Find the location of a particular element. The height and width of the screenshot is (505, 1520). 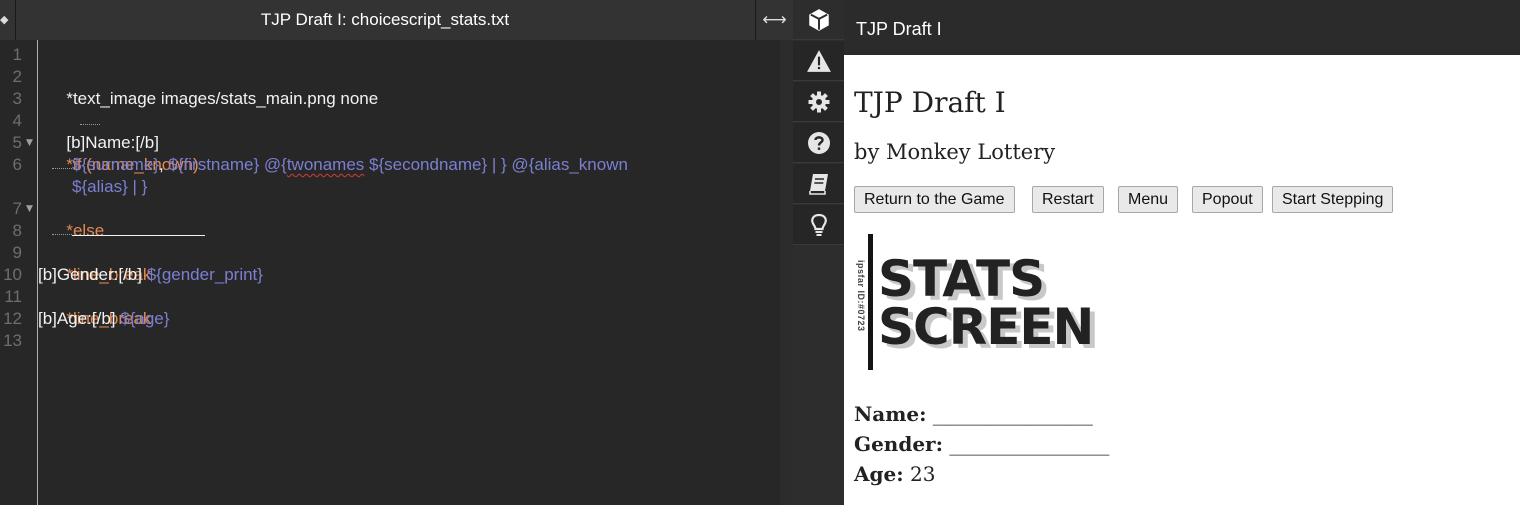

banner-word-screen: SCREEN is located at coordinates (986, 327).